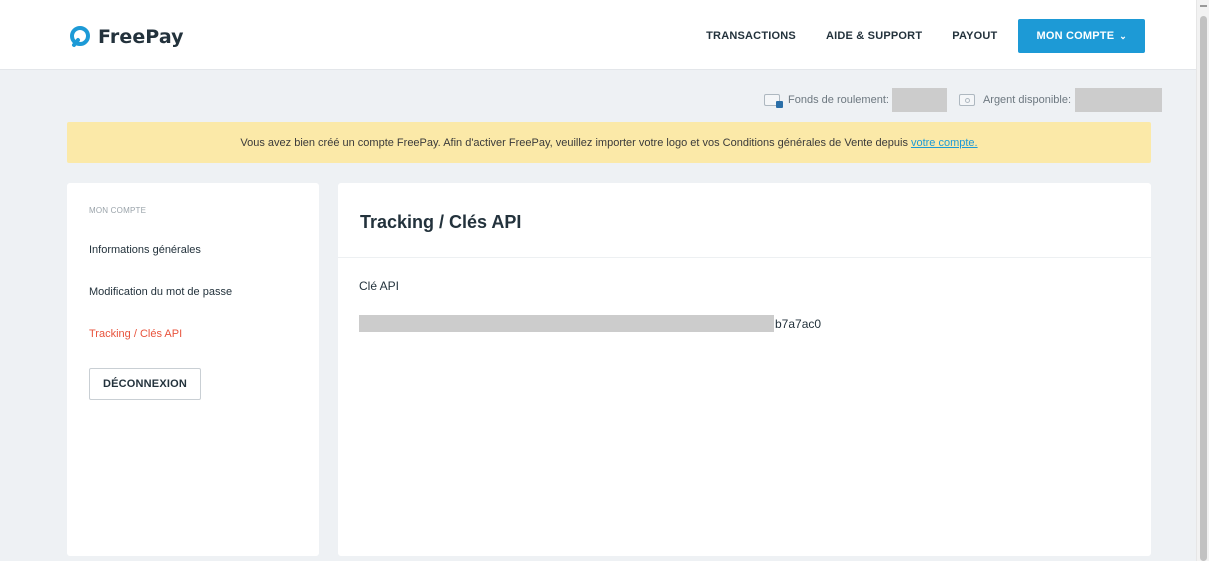 Image resolution: width=1209 pixels, height=561 pixels. Describe the element at coordinates (751, 36) in the screenshot. I see `nav-transactions: TRANSACTIONS` at that location.